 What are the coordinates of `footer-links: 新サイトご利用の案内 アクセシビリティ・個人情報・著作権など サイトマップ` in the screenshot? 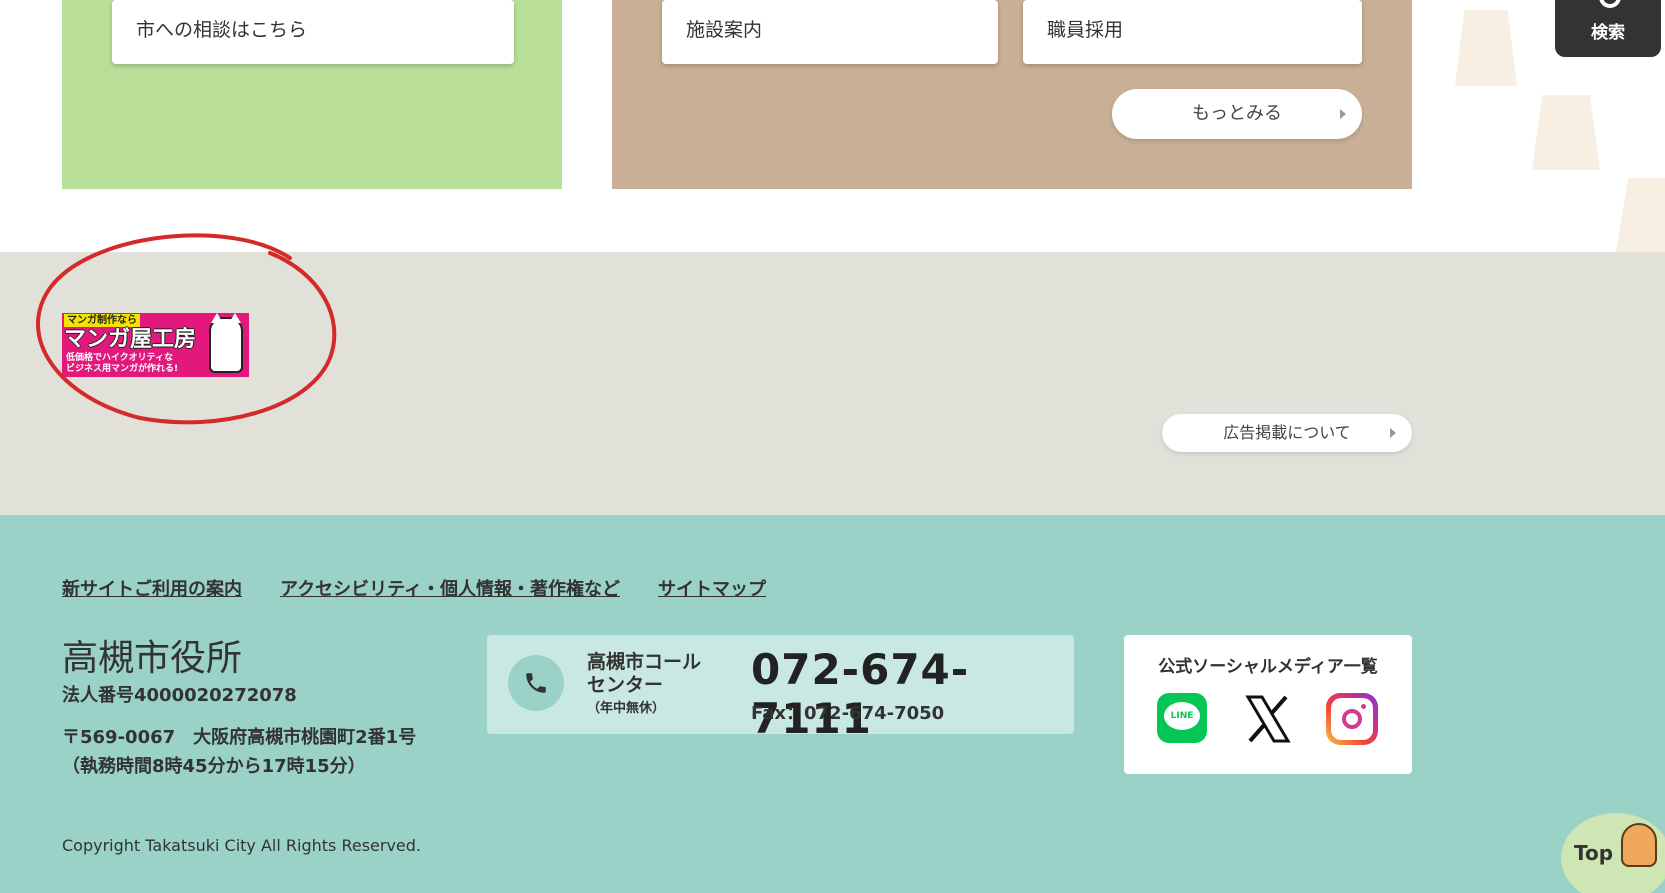 It's located at (414, 588).